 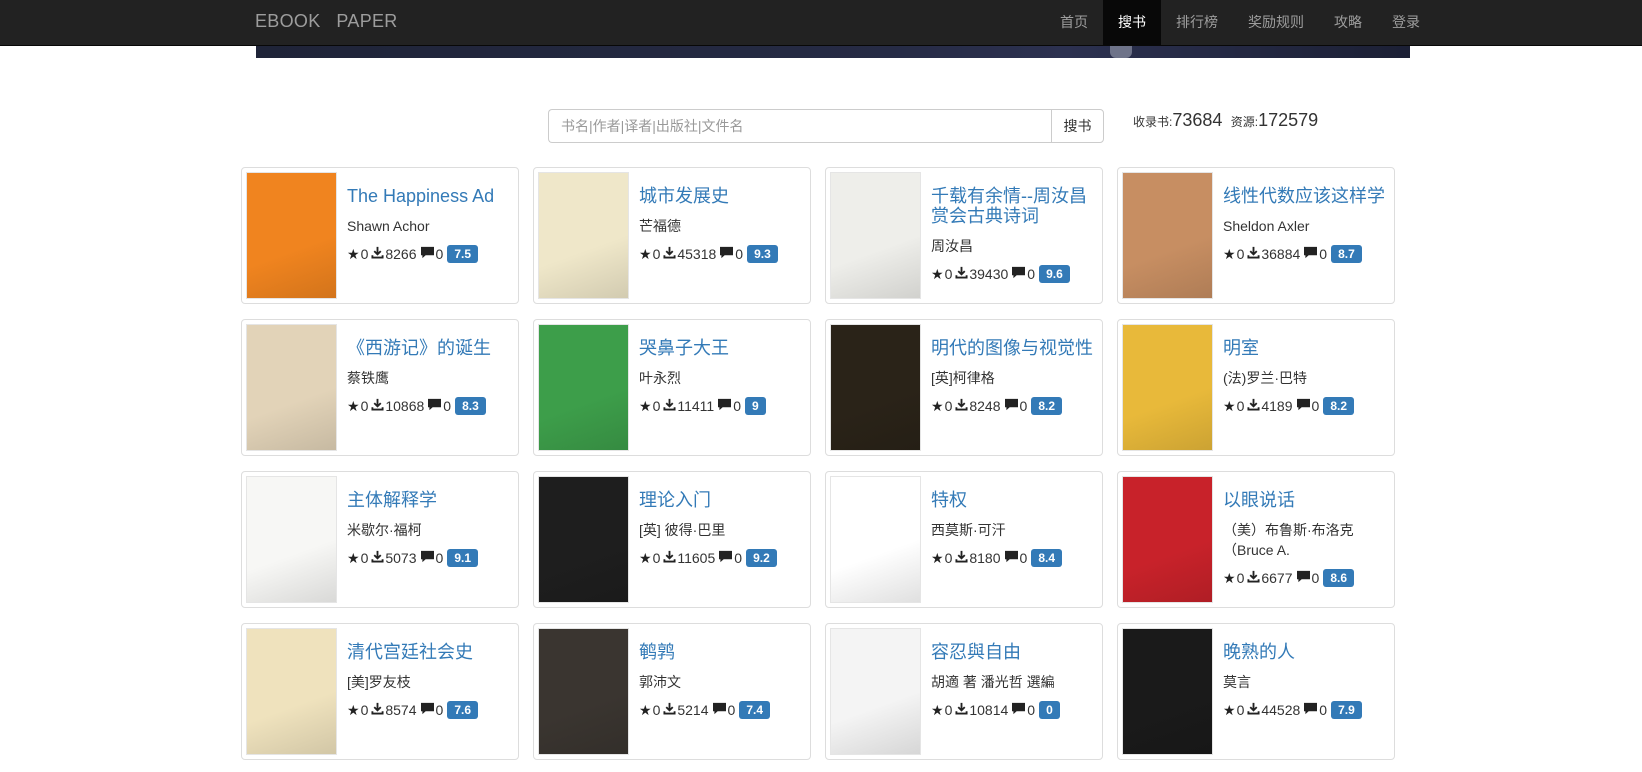 What do you see at coordinates (696, 406) in the screenshot?
I see `download-count: 11411` at bounding box center [696, 406].